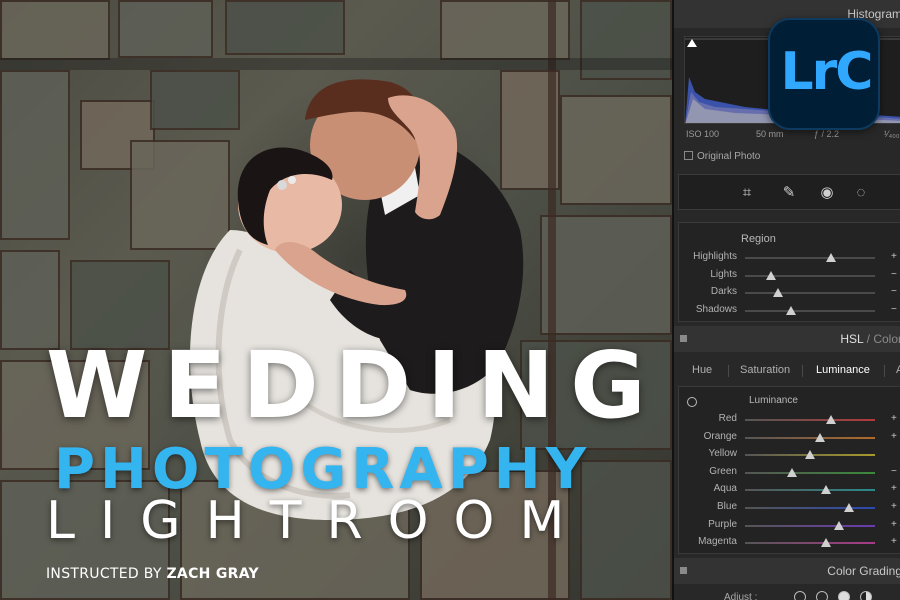 The height and width of the screenshot is (600, 900). What do you see at coordinates (720, 436) in the screenshot?
I see `slider-label: Orange` at bounding box center [720, 436].